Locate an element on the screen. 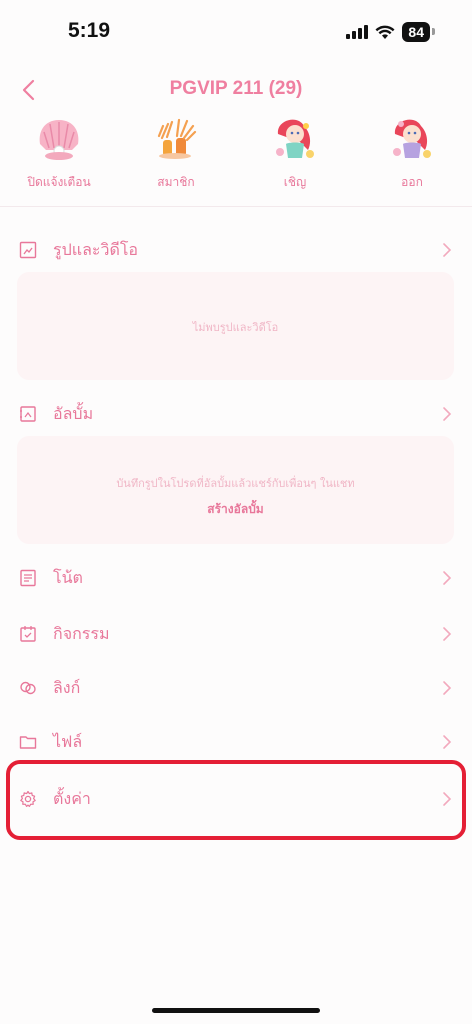  page-title: PGVIP 211 (29) is located at coordinates (236, 88).